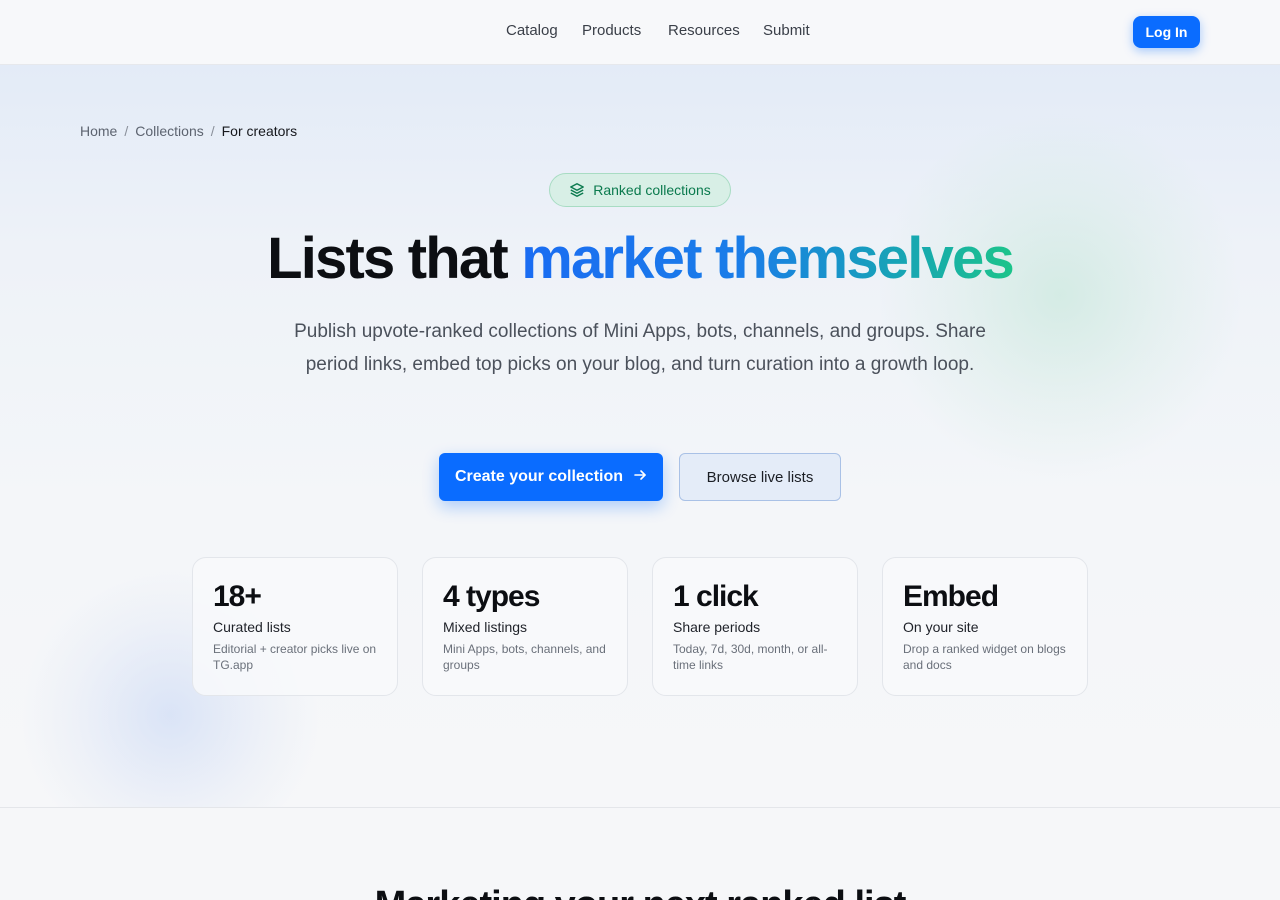 Image resolution: width=1280 pixels, height=900 pixels. What do you see at coordinates (98, 131) in the screenshot?
I see `breadcrumb-home: Home` at bounding box center [98, 131].